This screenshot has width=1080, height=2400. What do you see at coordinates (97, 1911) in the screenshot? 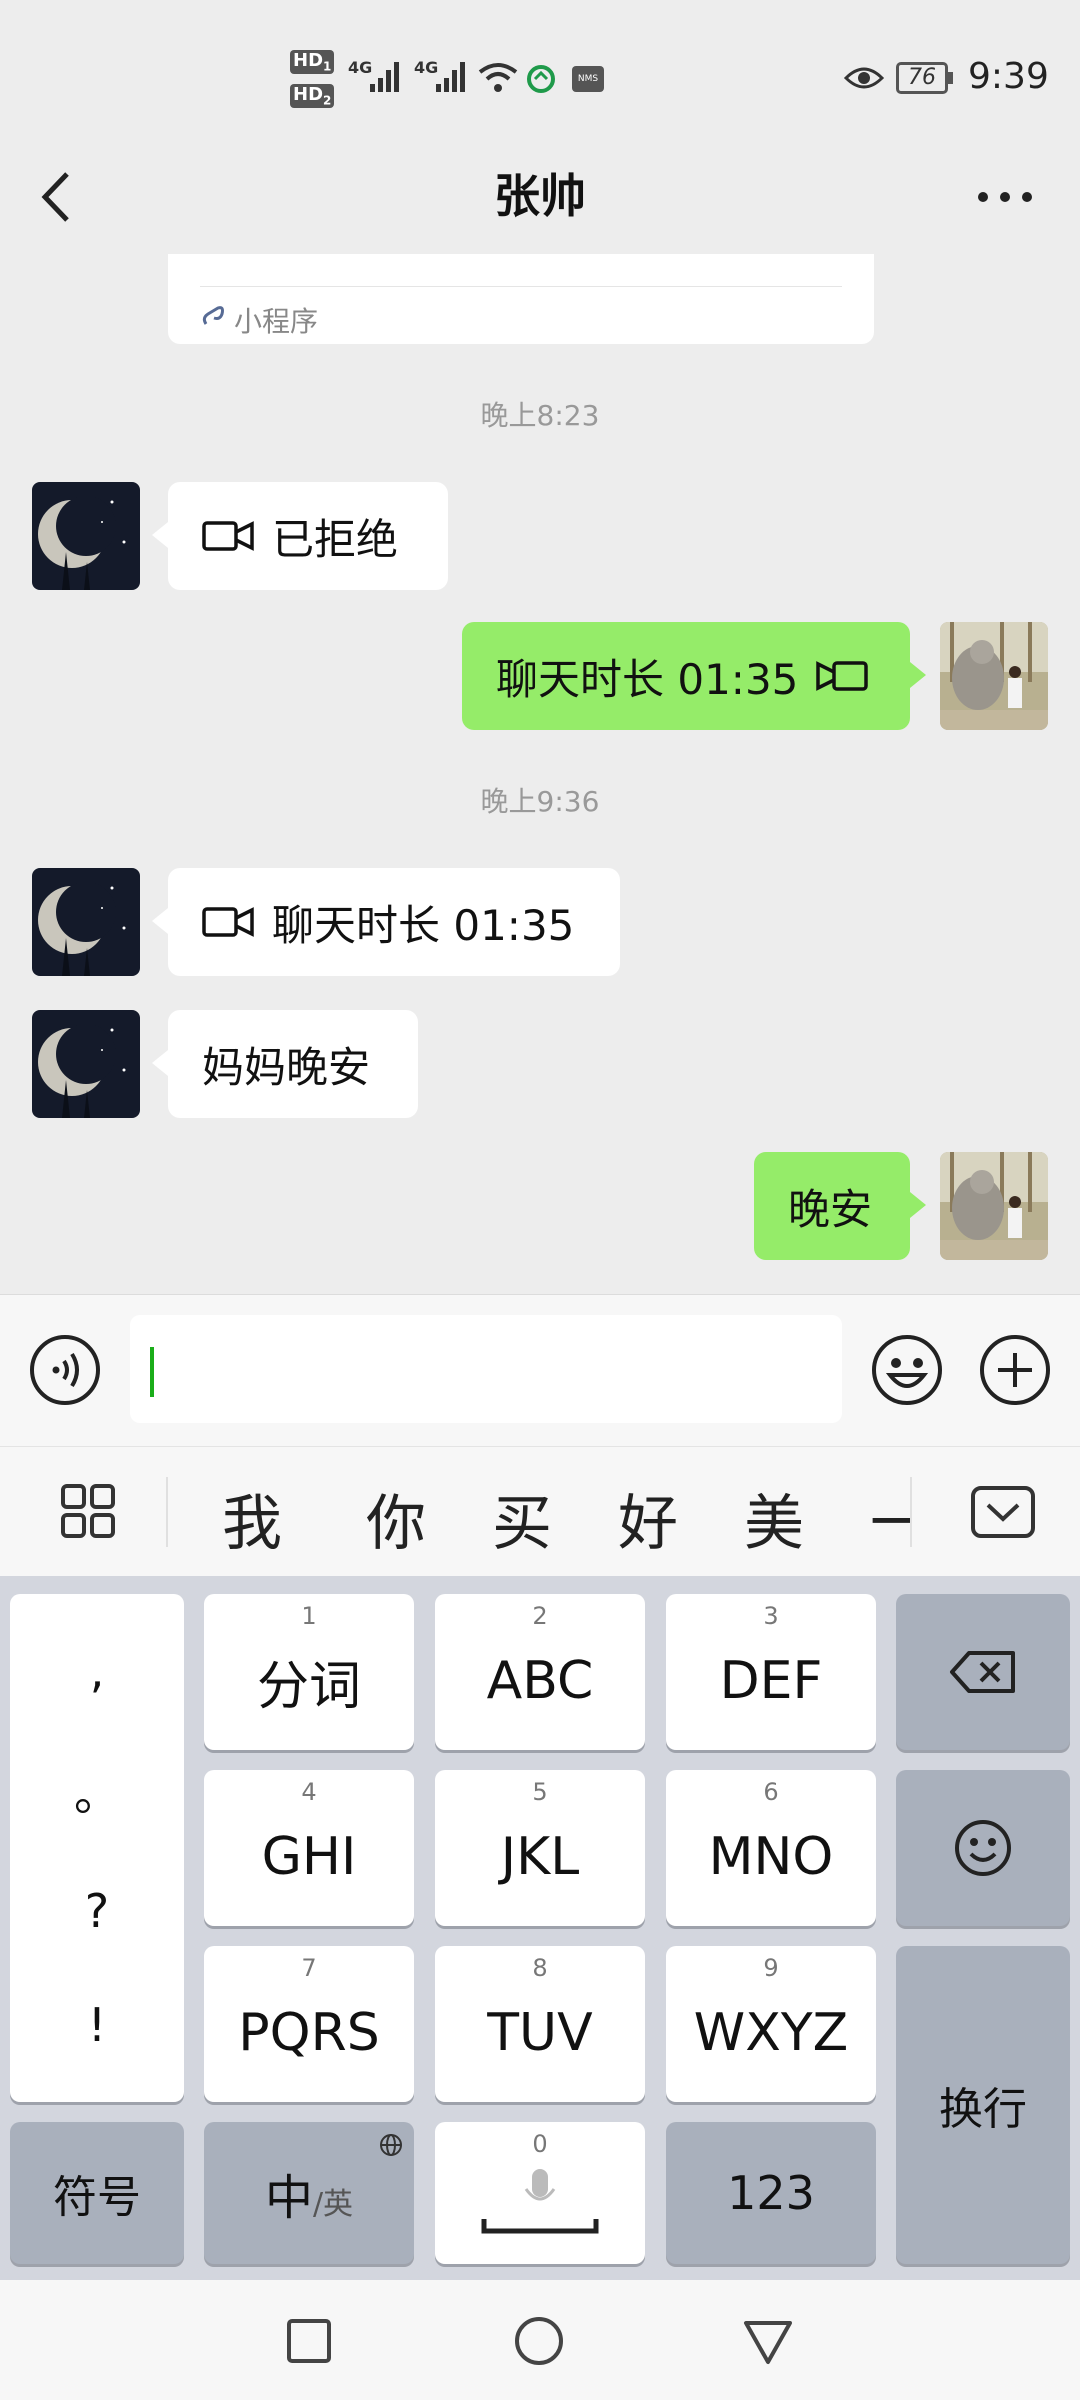
I see `punct-question: ?` at bounding box center [97, 1911].